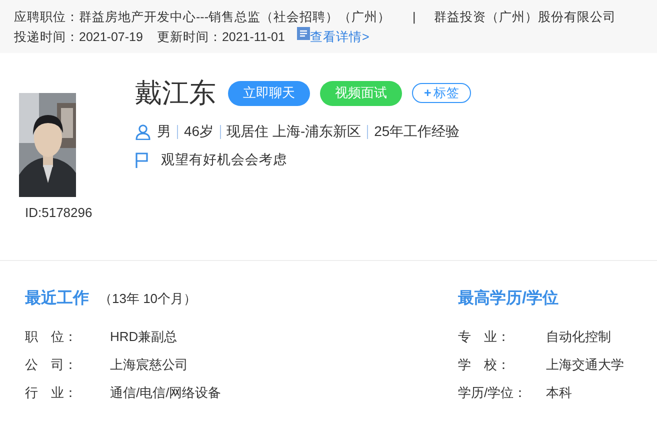  What do you see at coordinates (493, 393) in the screenshot?
I see `field-label: 学历/学位：` at bounding box center [493, 393].